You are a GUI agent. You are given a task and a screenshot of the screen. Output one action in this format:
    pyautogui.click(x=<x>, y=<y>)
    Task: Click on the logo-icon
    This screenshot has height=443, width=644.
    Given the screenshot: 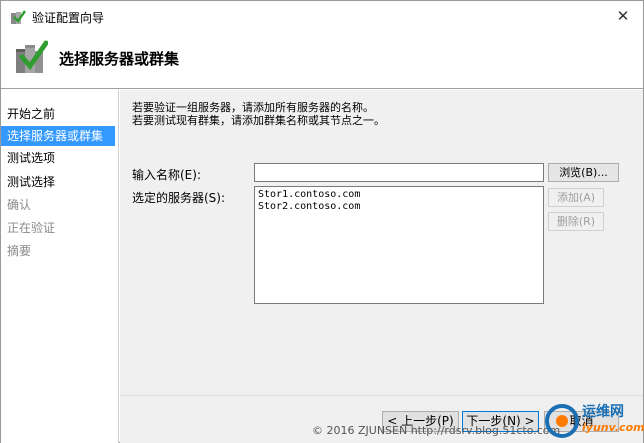 What is the action you would take?
    pyautogui.click(x=562, y=421)
    